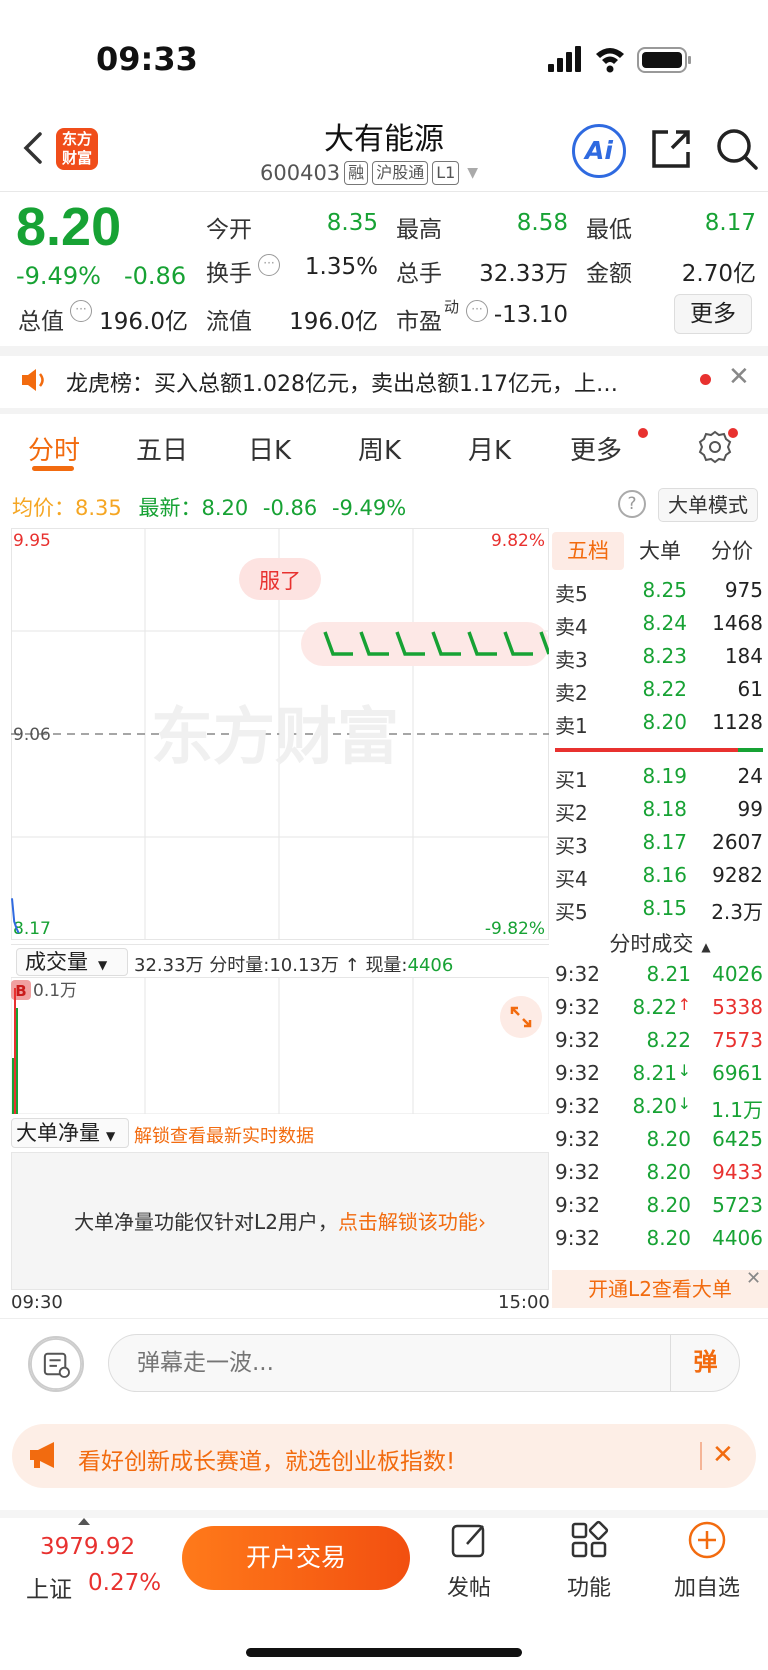 Image resolution: width=768 pixels, height=1670 pixels. What do you see at coordinates (664, 722) in the screenshot?
I see `ask-price: 8.20` at bounding box center [664, 722].